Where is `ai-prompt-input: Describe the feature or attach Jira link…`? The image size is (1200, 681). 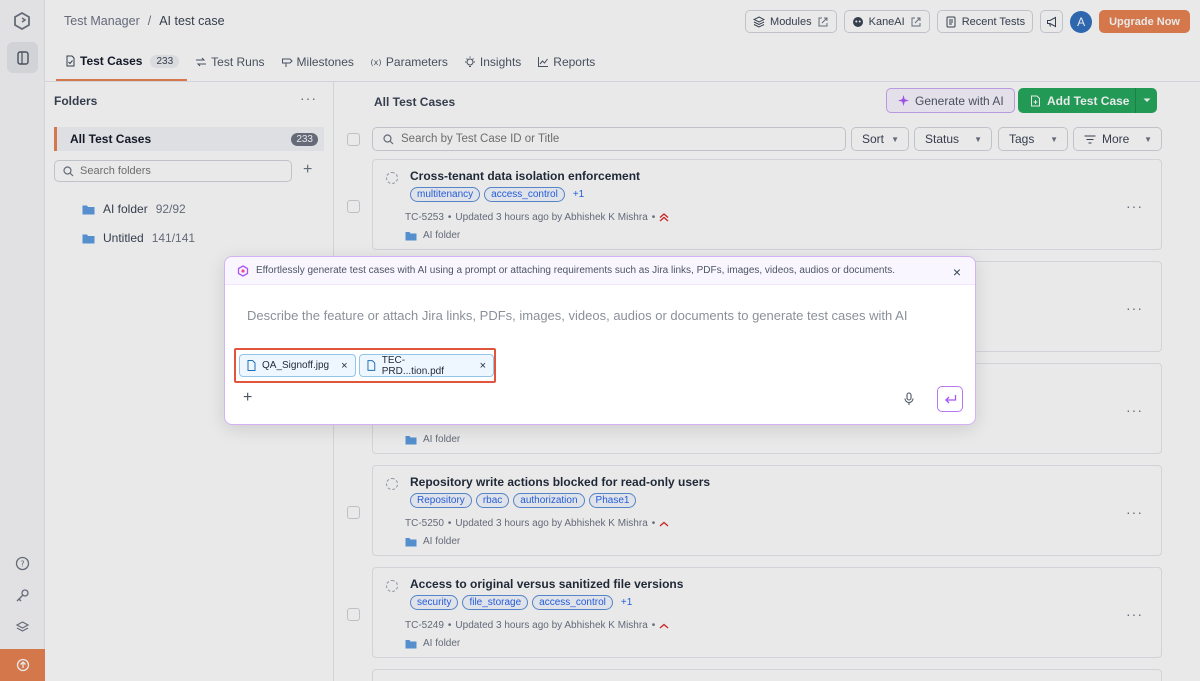 ai-prompt-input: Describe the feature or attach Jira link… is located at coordinates (577, 315).